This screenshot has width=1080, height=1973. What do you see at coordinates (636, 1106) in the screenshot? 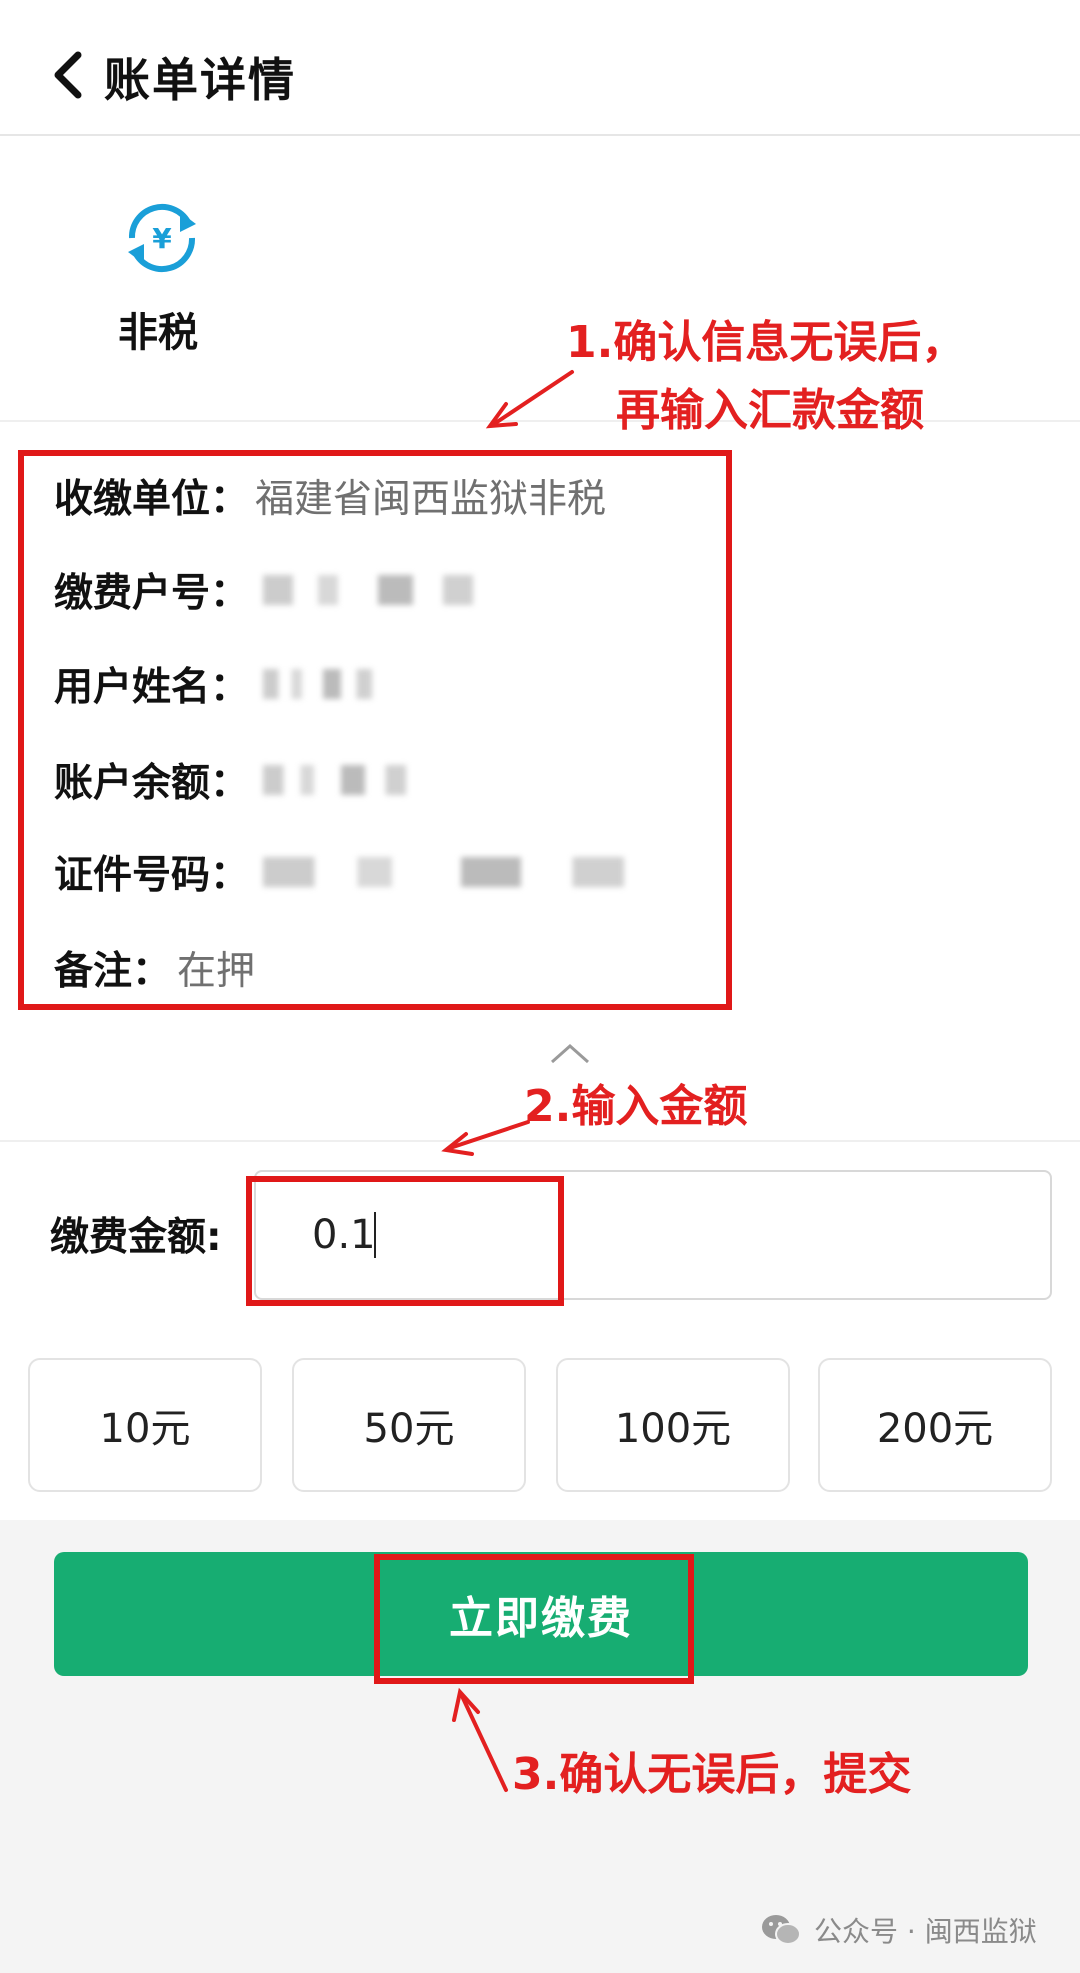
I see `annotation-step2: 2.输入金额` at bounding box center [636, 1106].